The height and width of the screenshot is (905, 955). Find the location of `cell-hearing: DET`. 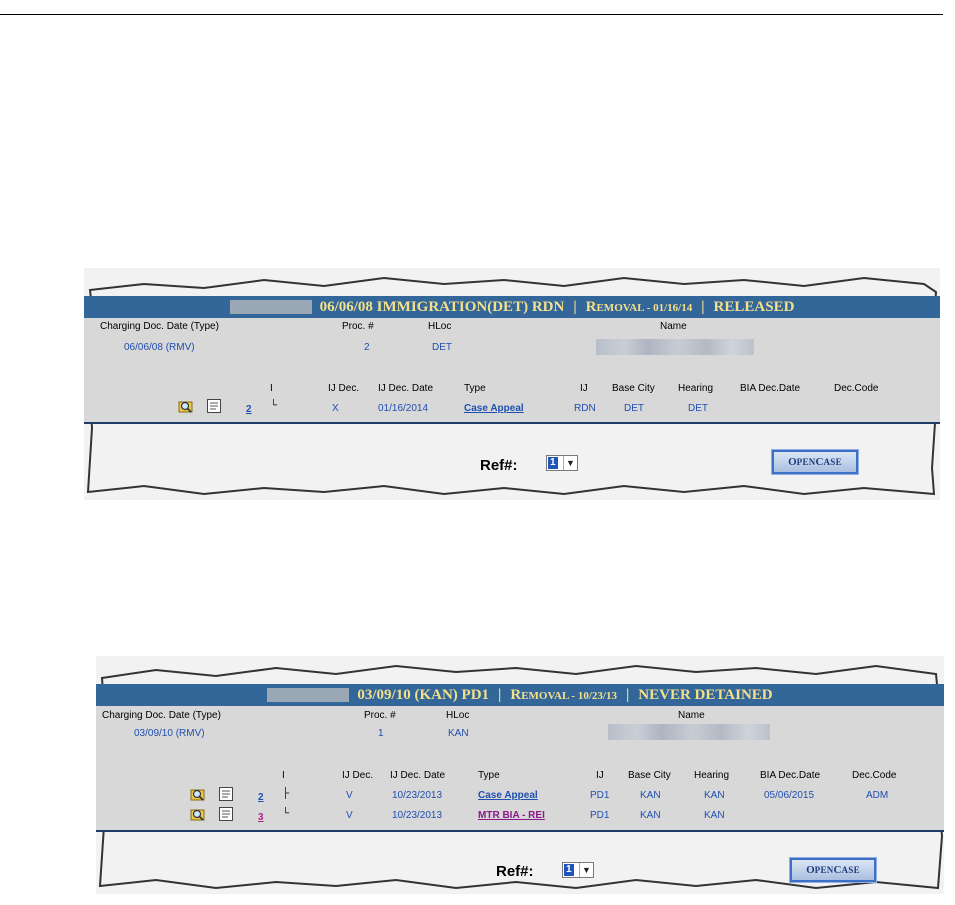

cell-hearing: DET is located at coordinates (698, 408).